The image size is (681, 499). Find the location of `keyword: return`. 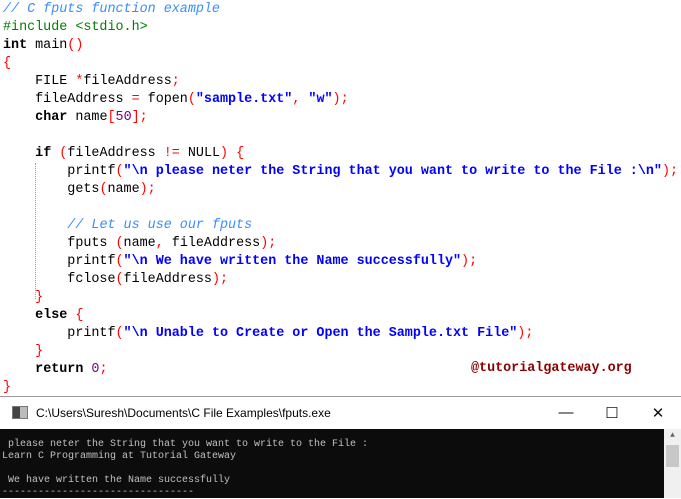

keyword: return is located at coordinates (59, 369).